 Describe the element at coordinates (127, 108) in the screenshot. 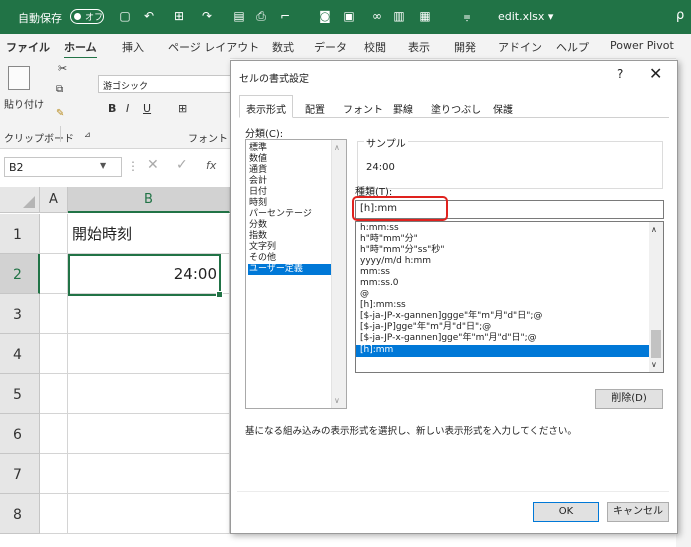

I see `italic-button: I` at that location.